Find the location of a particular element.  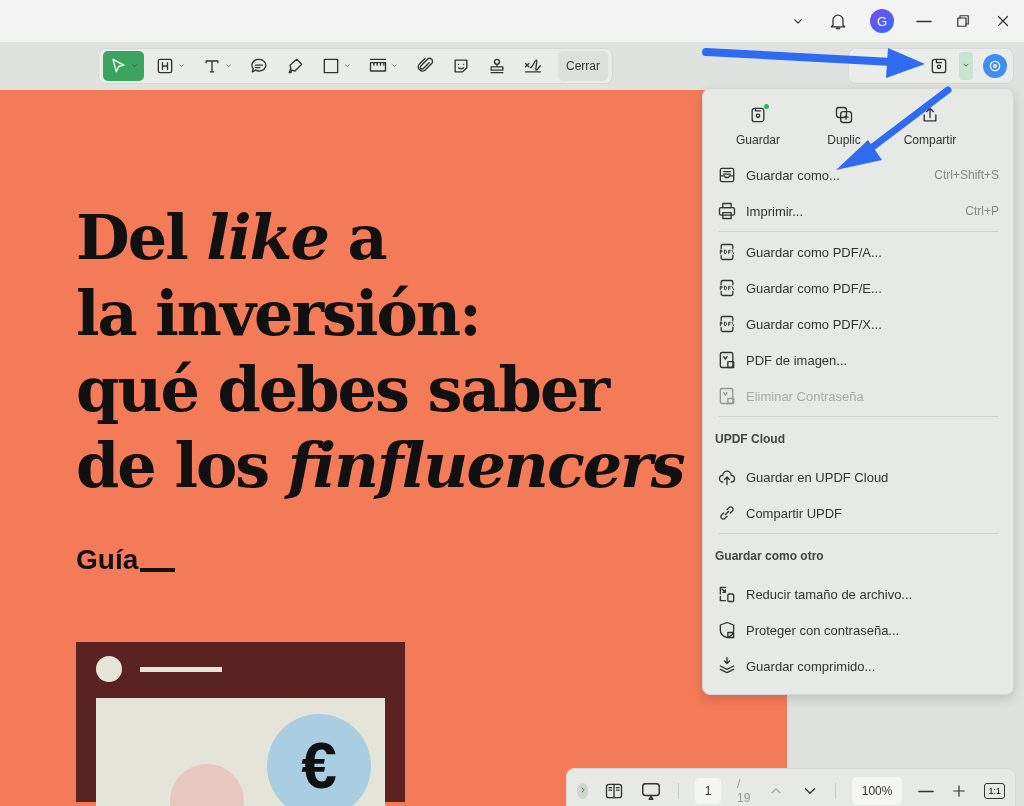

two-page-view-button is located at coordinates (614, 791).